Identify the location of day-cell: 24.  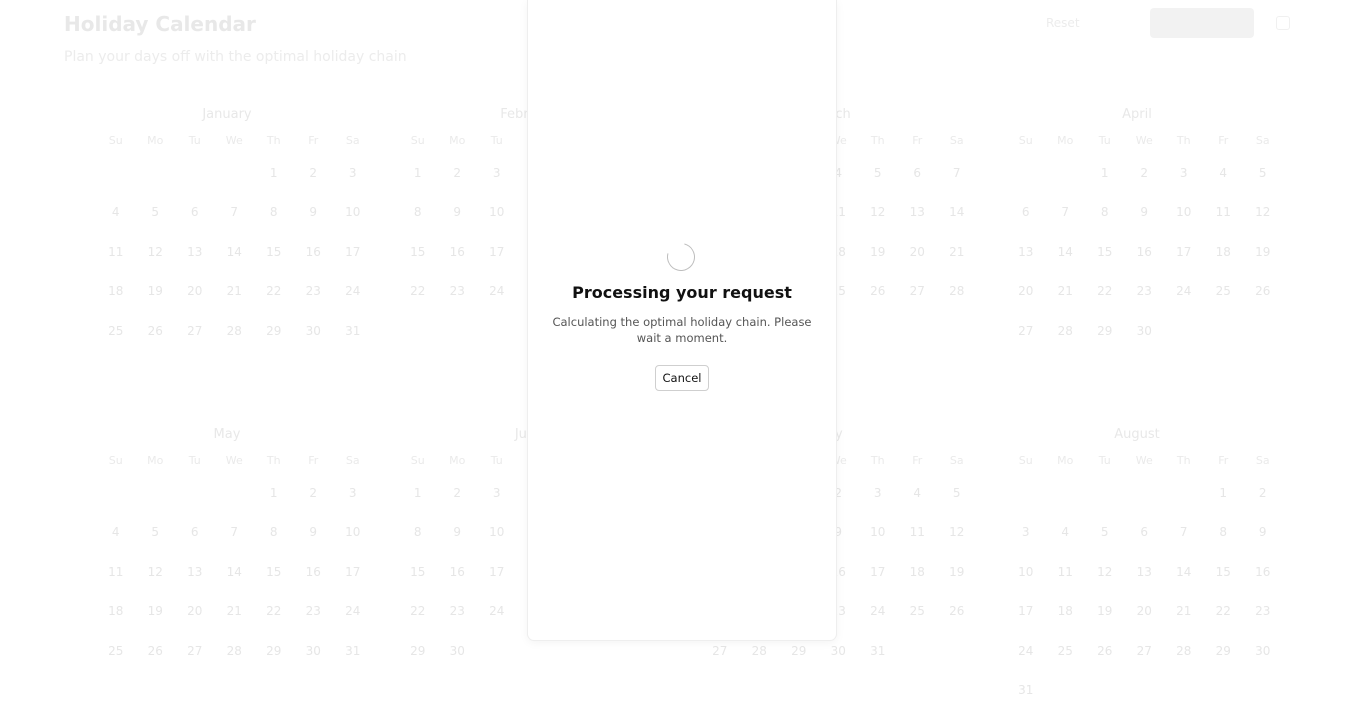
(1026, 651).